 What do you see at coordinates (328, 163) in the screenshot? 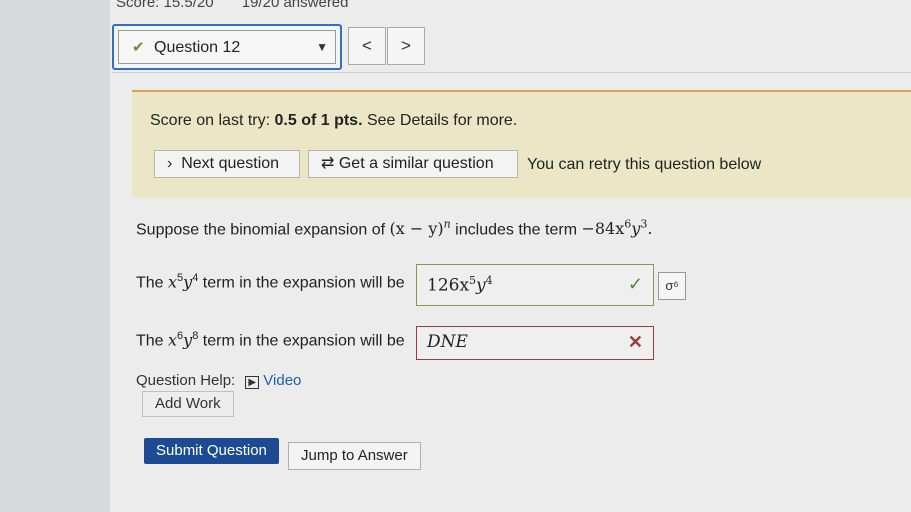
I see `repeat-icon: ⇄` at bounding box center [328, 163].